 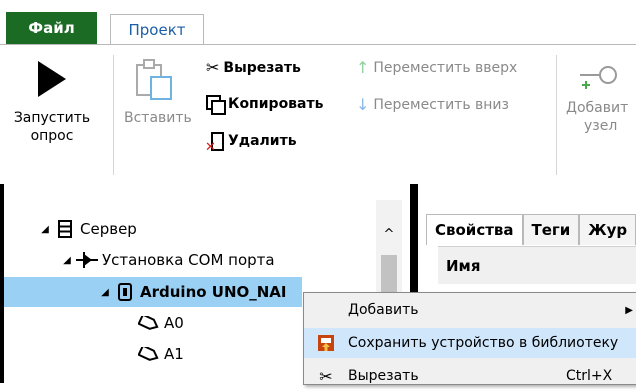 What do you see at coordinates (51, 28) in the screenshot?
I see `tab-file: Файл` at bounding box center [51, 28].